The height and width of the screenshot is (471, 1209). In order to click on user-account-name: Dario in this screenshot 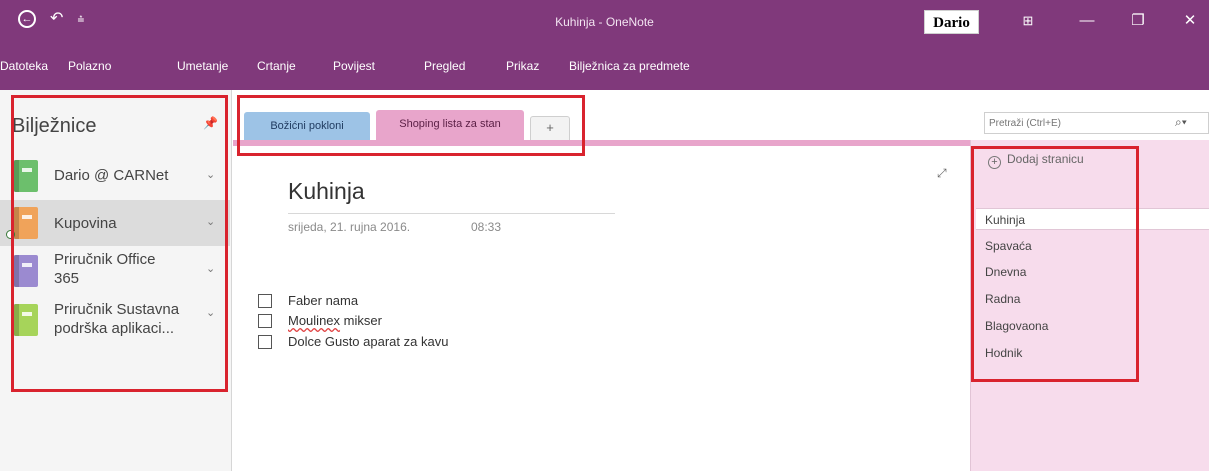, I will do `click(951, 22)`.